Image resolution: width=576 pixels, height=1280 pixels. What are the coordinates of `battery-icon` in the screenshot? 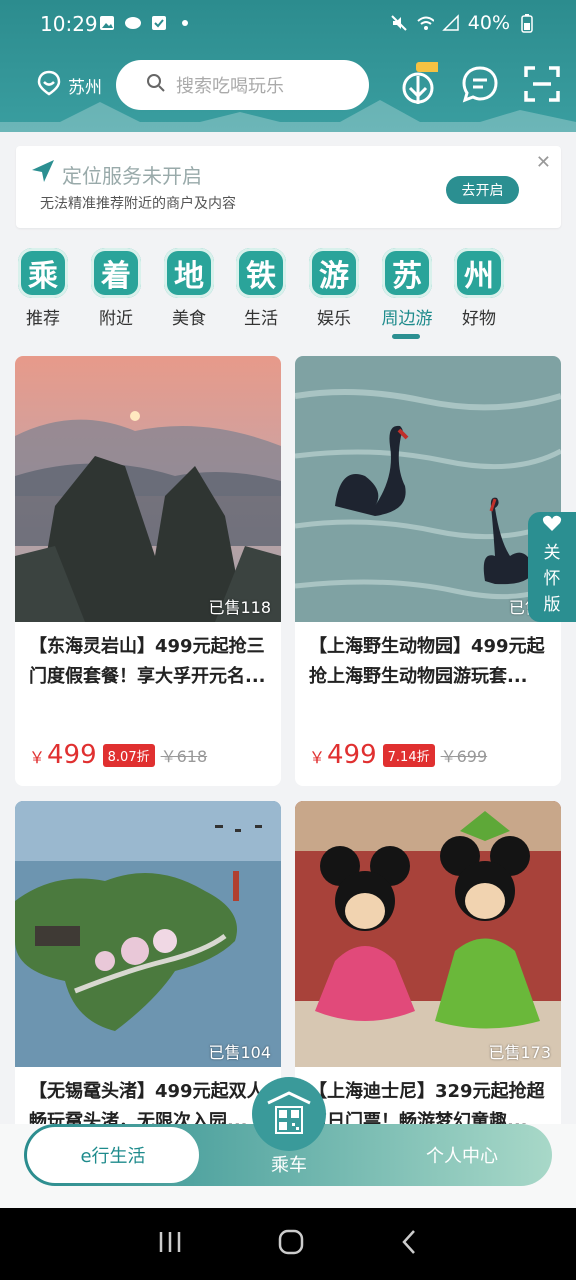 It's located at (527, 23).